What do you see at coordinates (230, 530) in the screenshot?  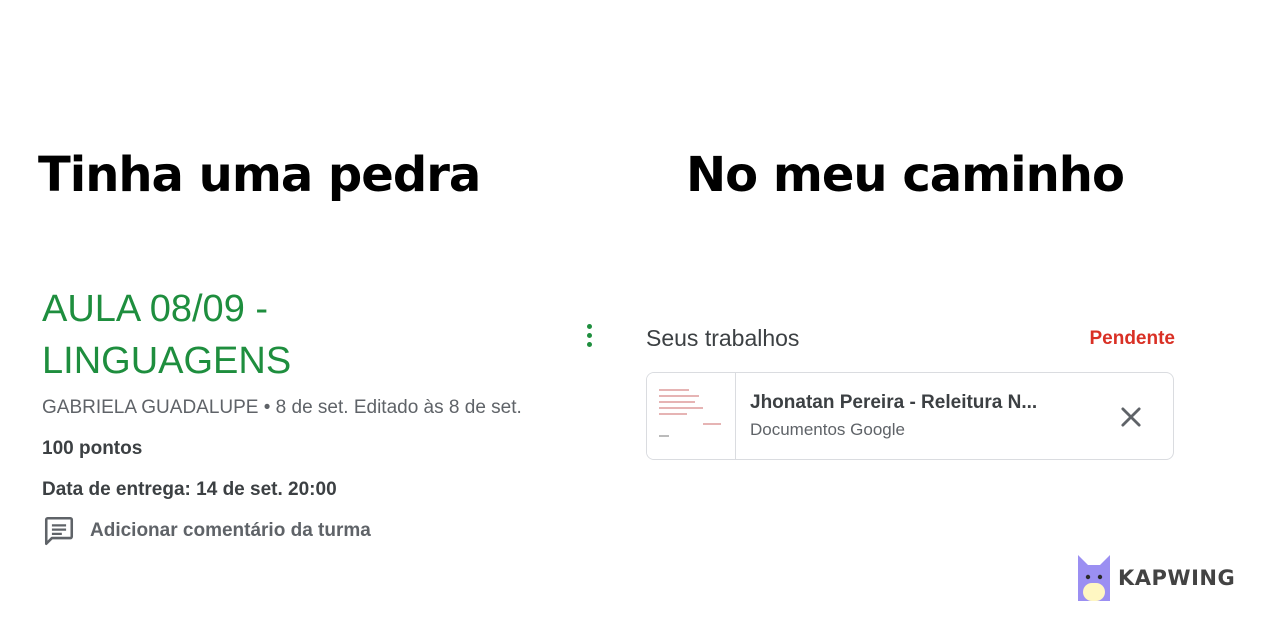 I see `comment-label: Adicionar comentário da turma` at bounding box center [230, 530].